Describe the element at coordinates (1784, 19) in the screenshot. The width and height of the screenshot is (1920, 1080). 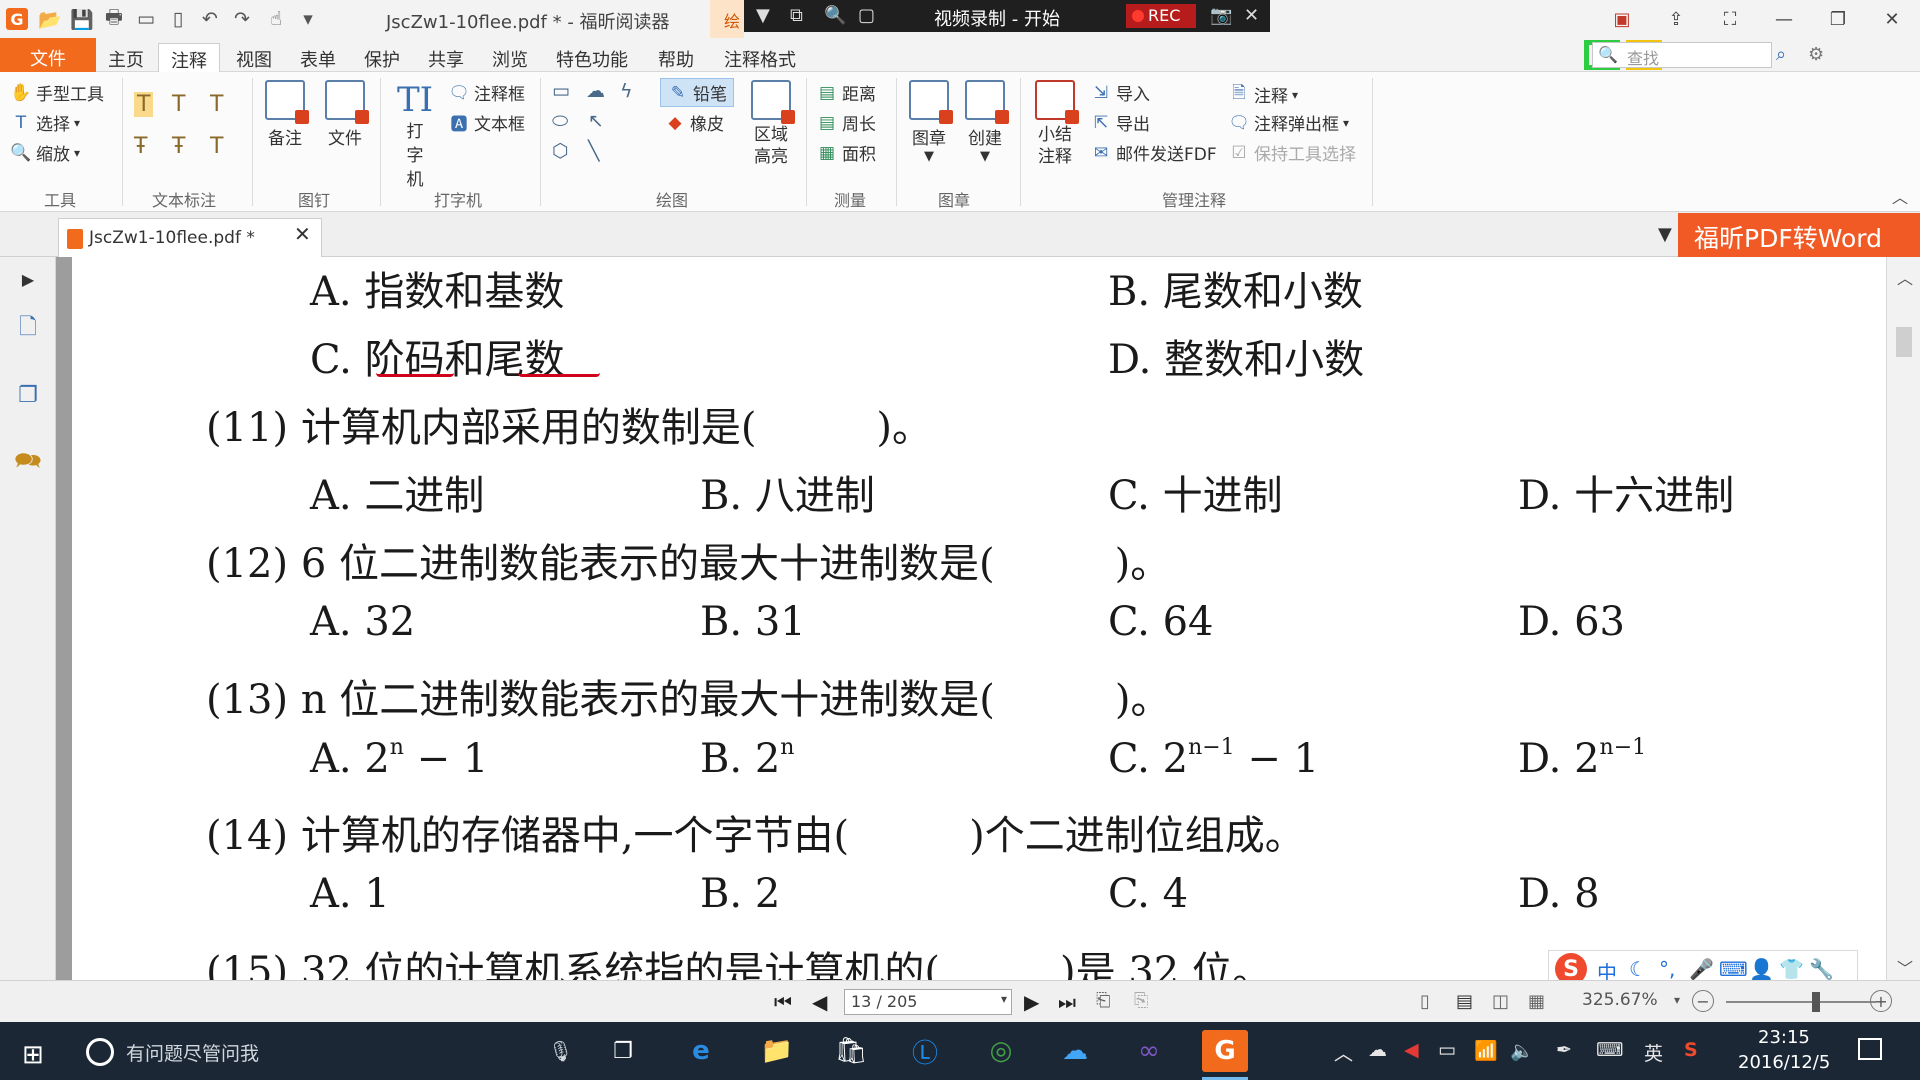
I see `minimize-button: —` at that location.